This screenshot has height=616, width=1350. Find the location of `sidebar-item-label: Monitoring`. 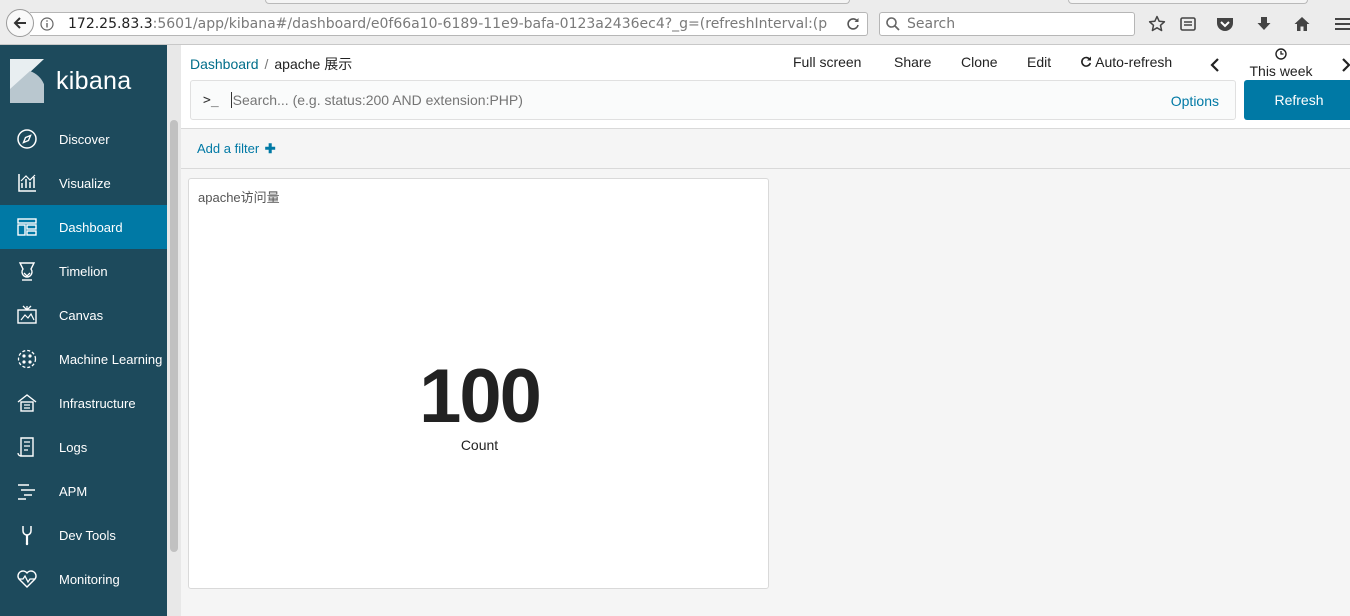

sidebar-item-label: Monitoring is located at coordinates (89, 579).